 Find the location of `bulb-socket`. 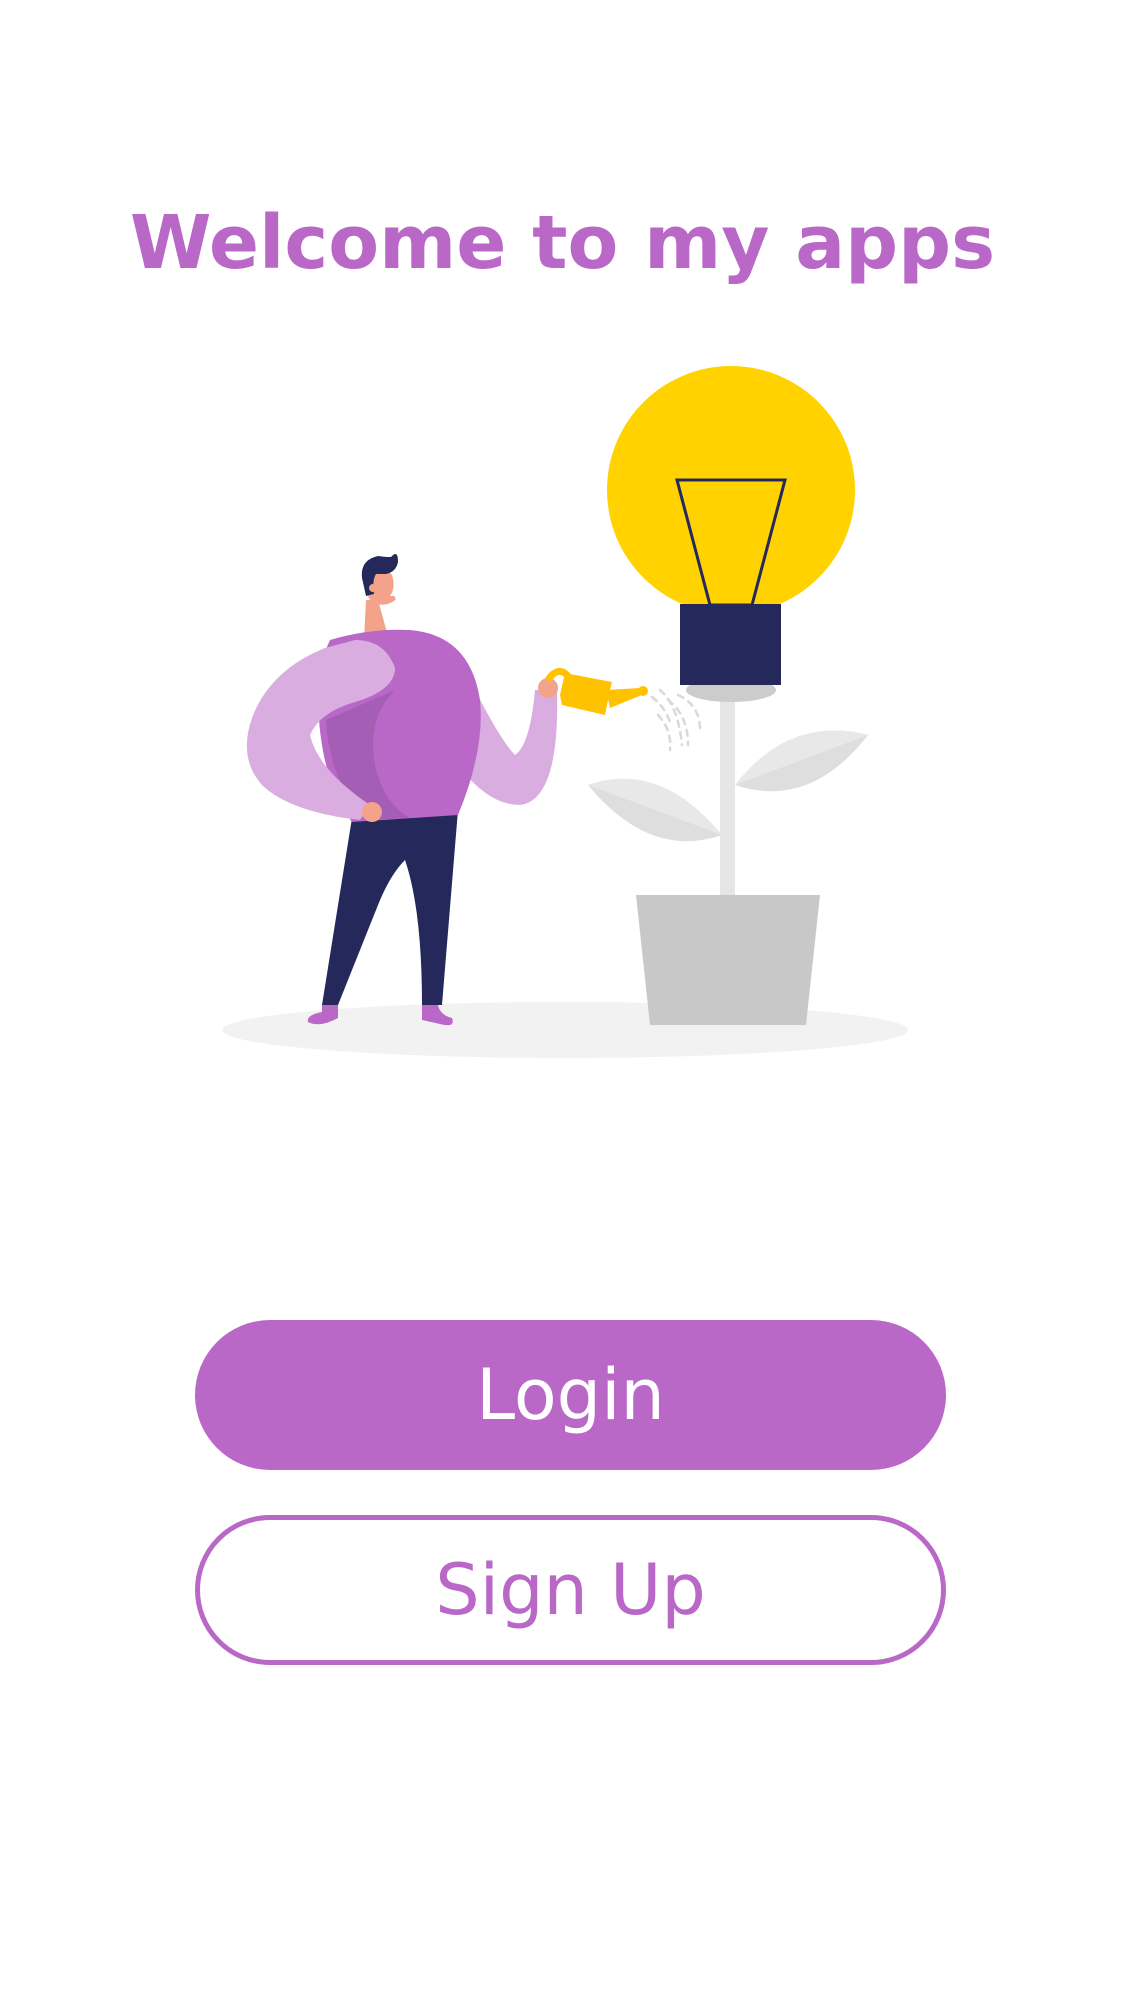

bulb-socket is located at coordinates (730, 644).